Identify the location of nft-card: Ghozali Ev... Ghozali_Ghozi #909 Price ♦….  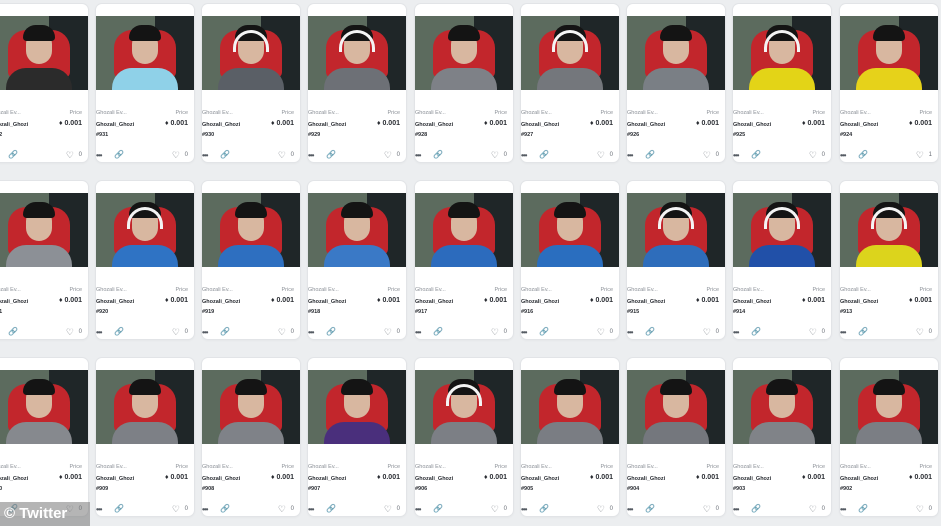
(145, 437).